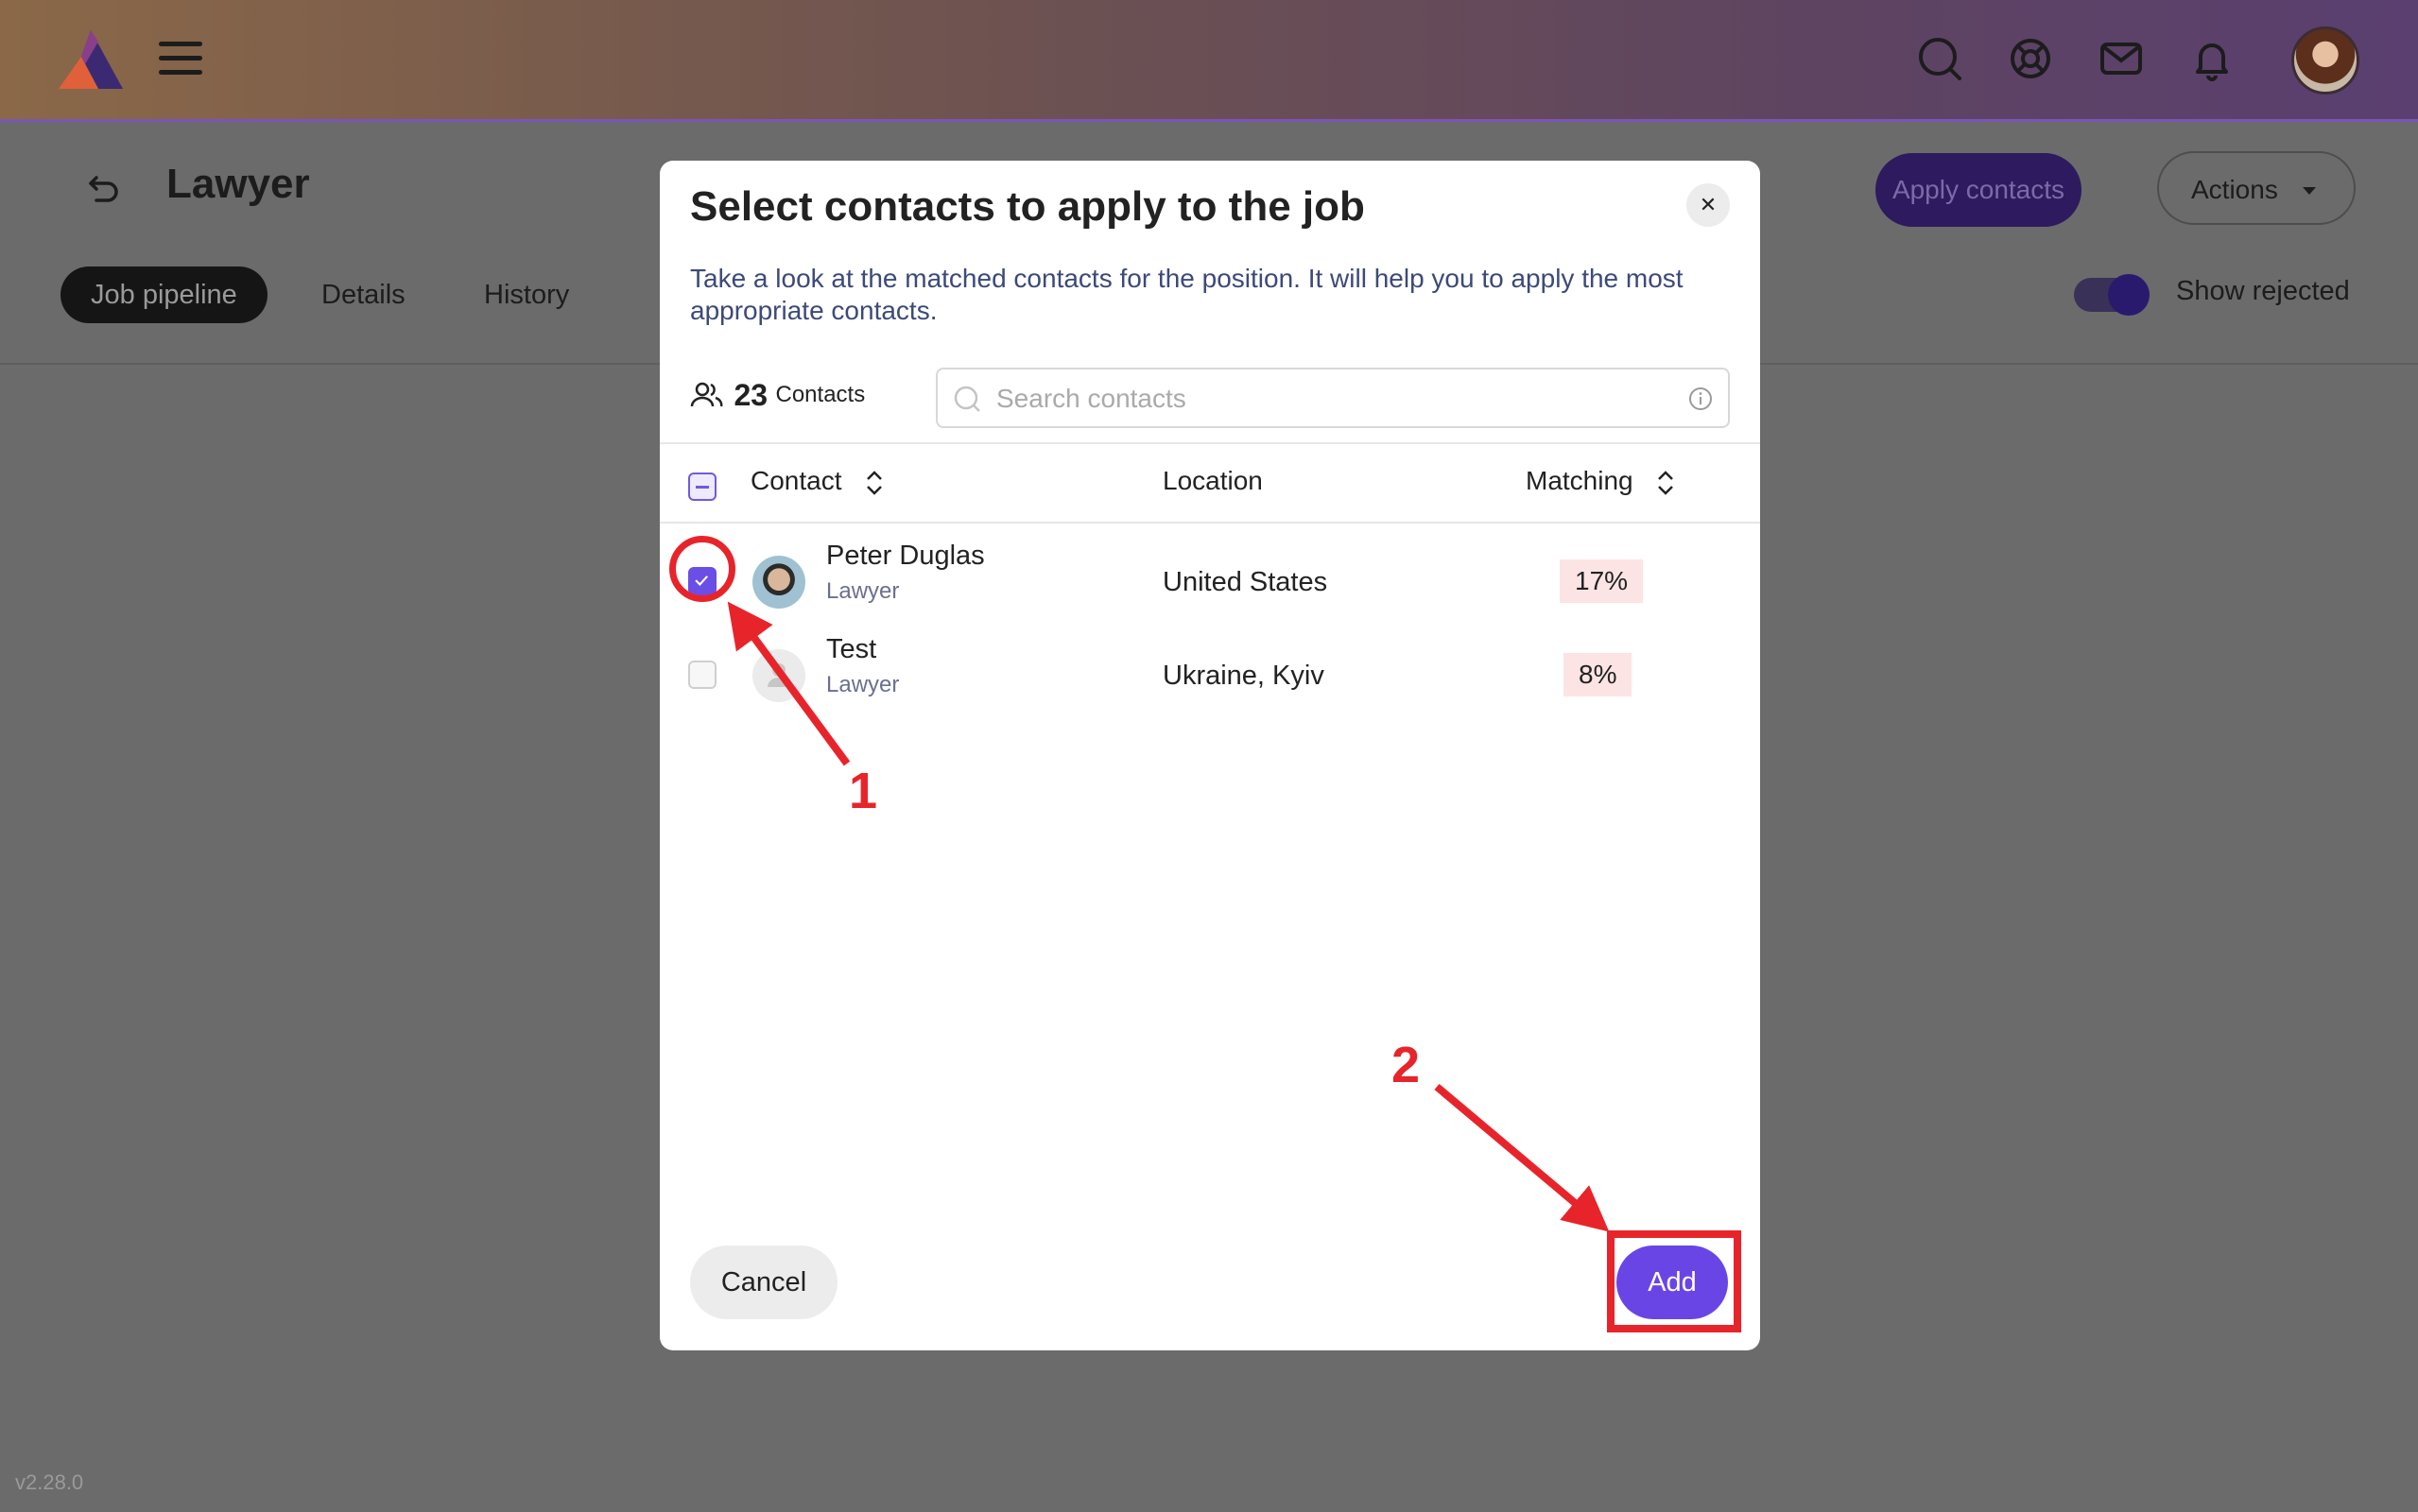 This screenshot has height=1512, width=2418. What do you see at coordinates (1244, 676) in the screenshot?
I see `contact-location: Ukraine, Kyiv` at bounding box center [1244, 676].